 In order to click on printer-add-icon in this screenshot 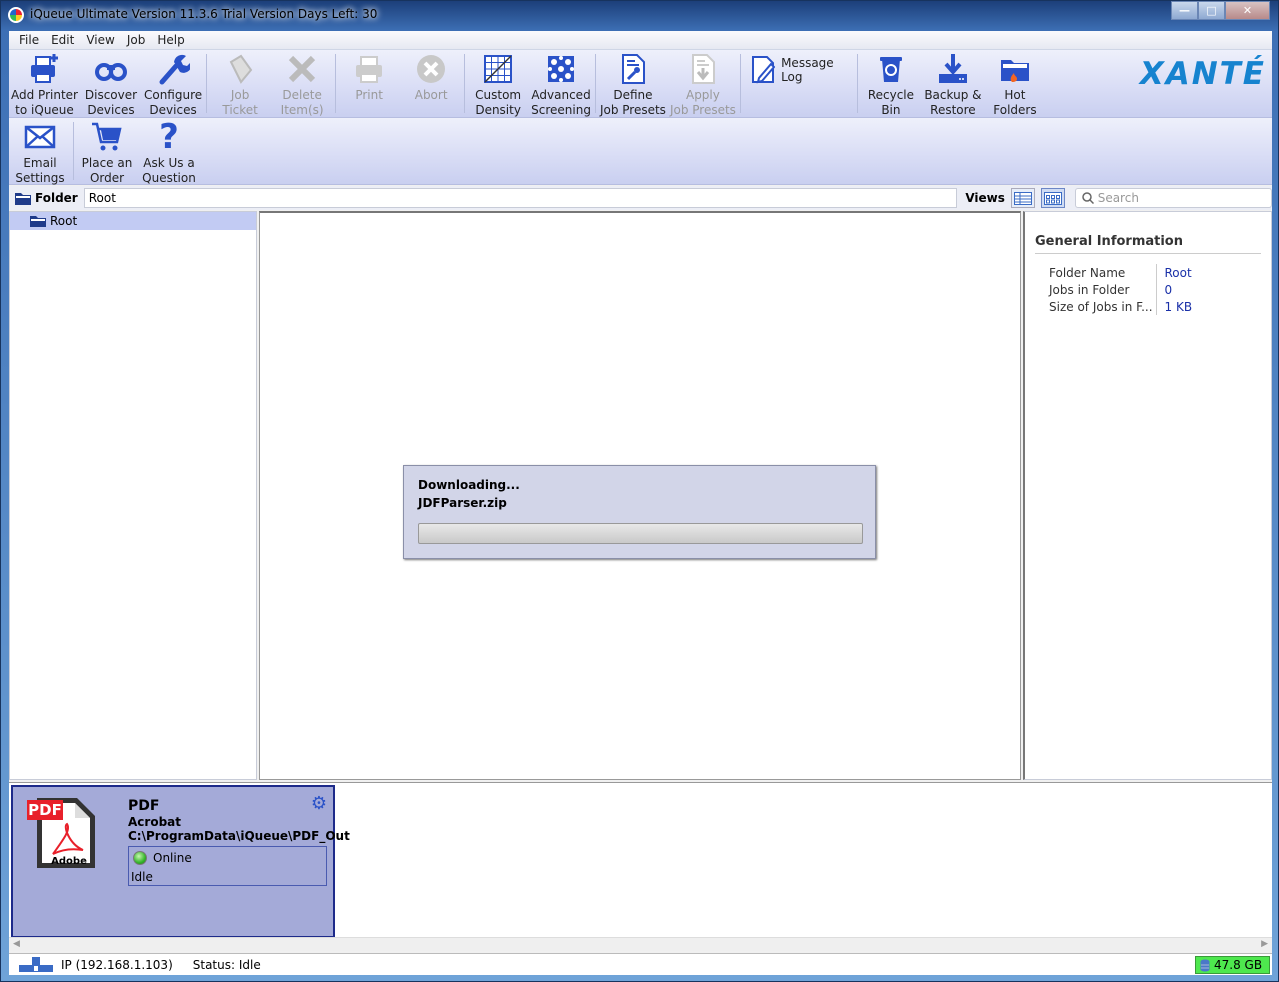, I will do `click(44, 69)`.